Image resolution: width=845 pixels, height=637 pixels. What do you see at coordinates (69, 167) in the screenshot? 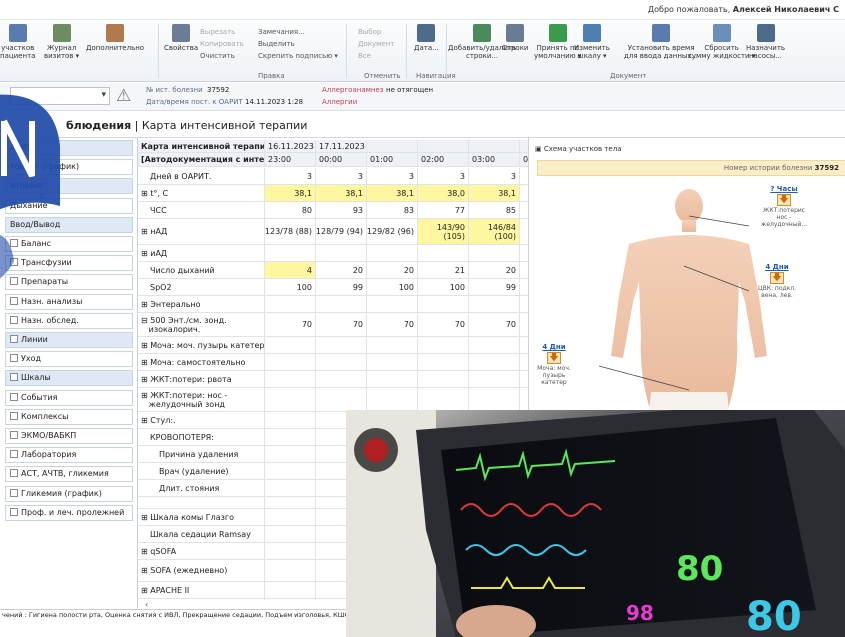
I see `nav-item-1: торинг (график)` at bounding box center [69, 167].